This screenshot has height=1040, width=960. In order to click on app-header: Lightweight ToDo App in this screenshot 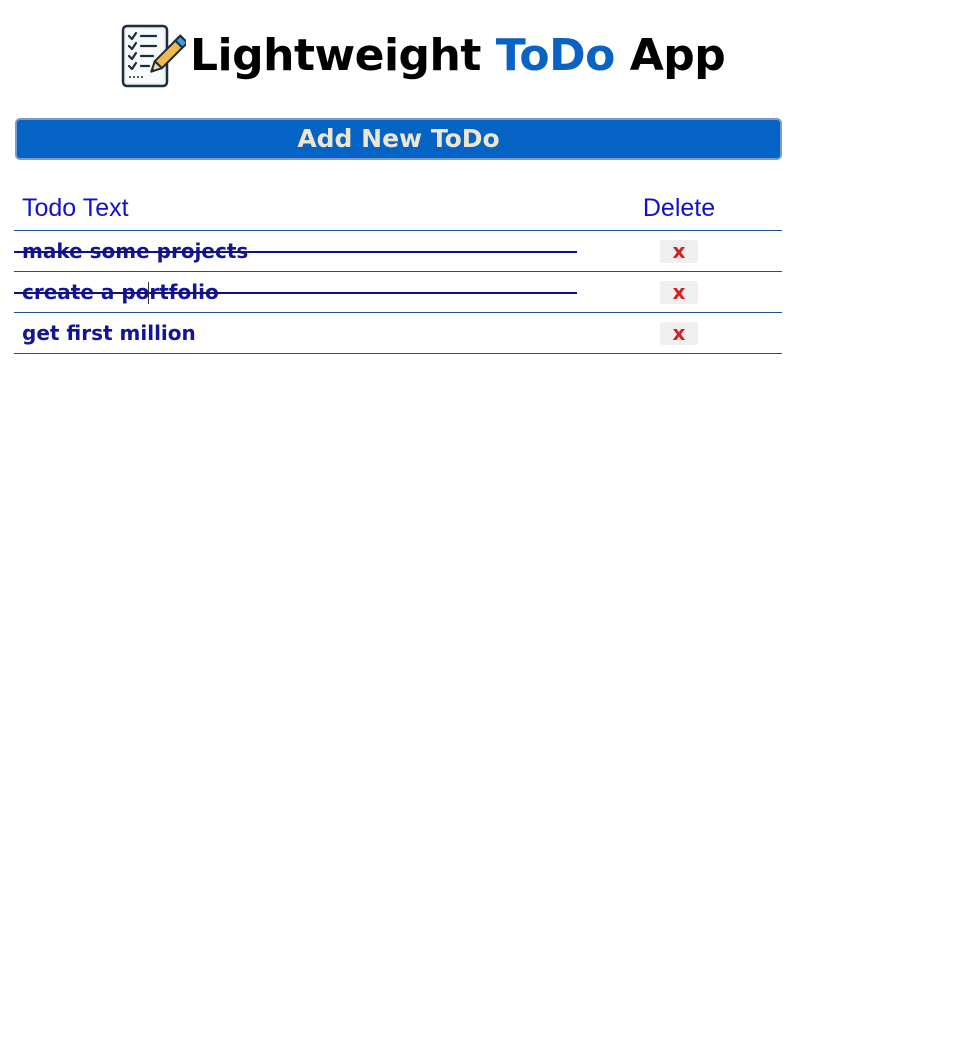, I will do `click(423, 56)`.